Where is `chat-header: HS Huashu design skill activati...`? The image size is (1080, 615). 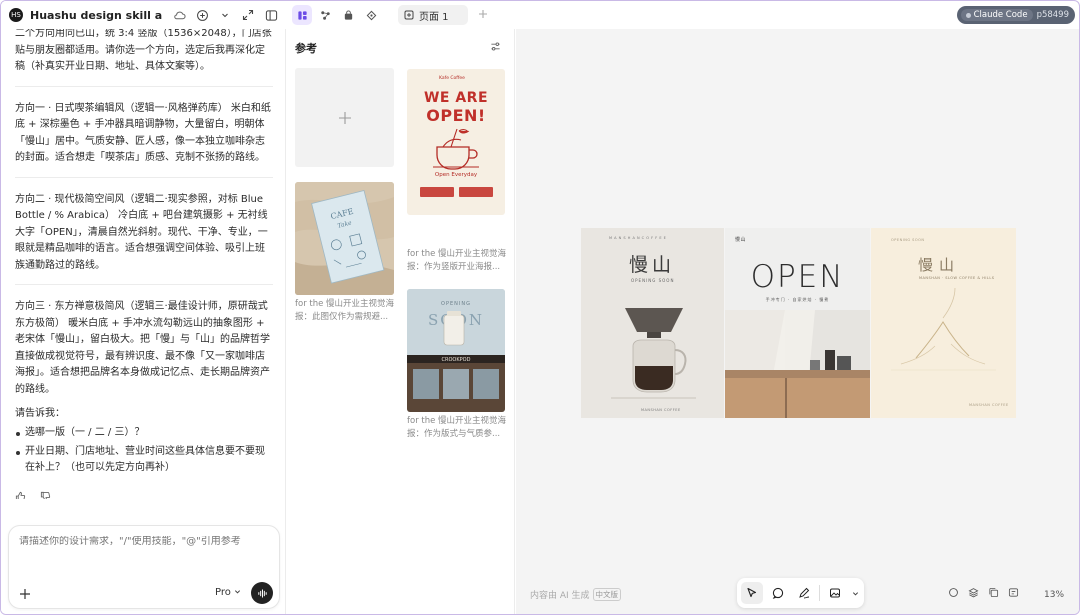
chat-header: HS Huashu design skill activati... is located at coordinates (143, 15).